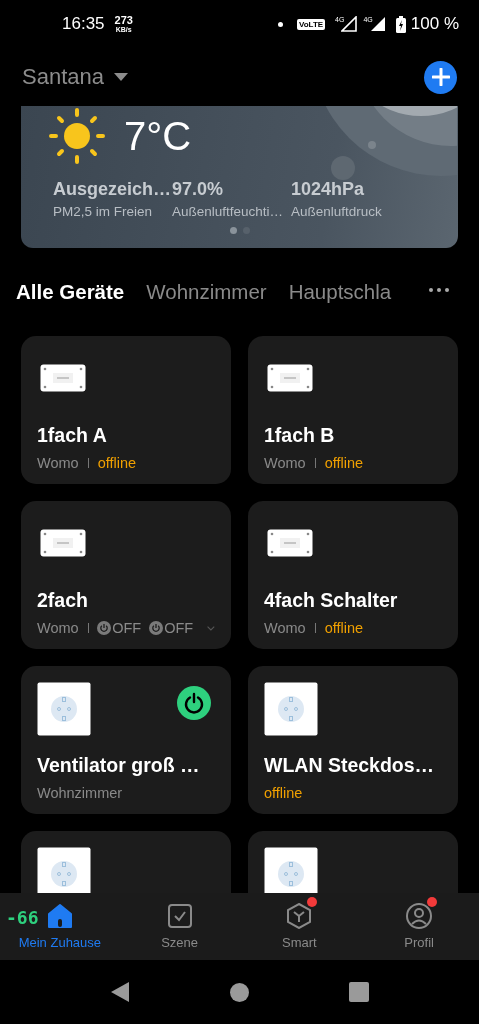 This screenshot has width=479, height=1024. I want to click on device-card: 1fach B Womo offline, so click(353, 410).